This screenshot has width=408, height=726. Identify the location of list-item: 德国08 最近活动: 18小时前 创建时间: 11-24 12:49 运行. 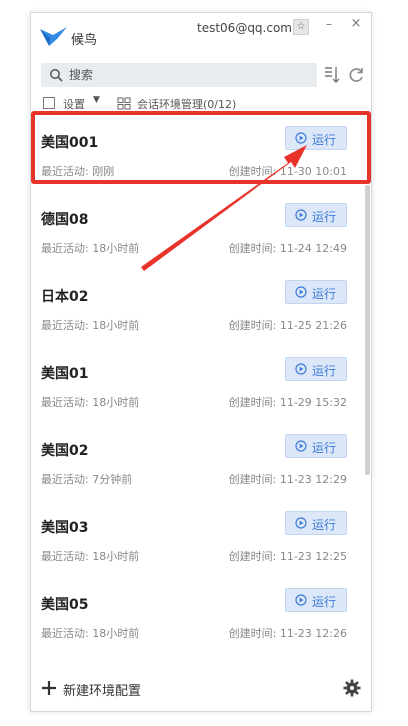
(197, 223).